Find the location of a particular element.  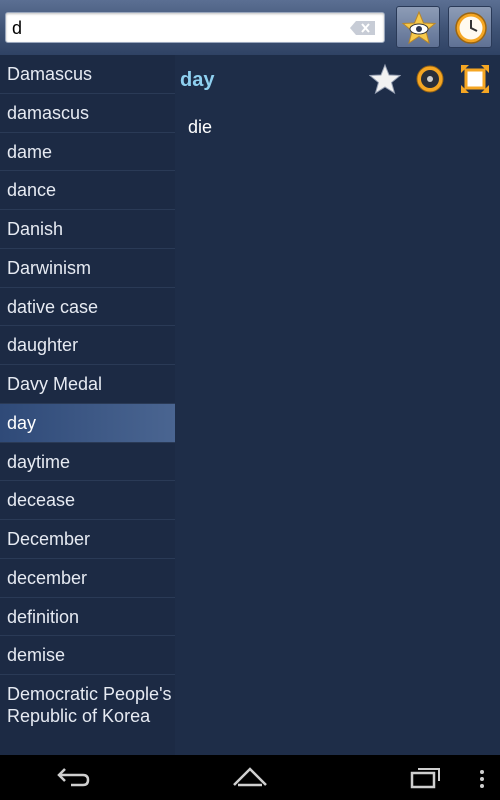

list-item: definition is located at coordinates (87, 617).